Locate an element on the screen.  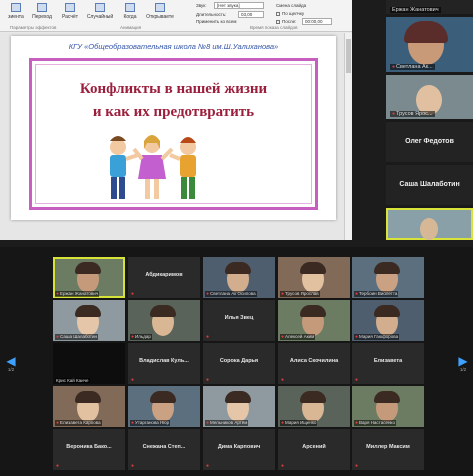
participant-name: ●Ильдар is located at coordinates (141, 337).